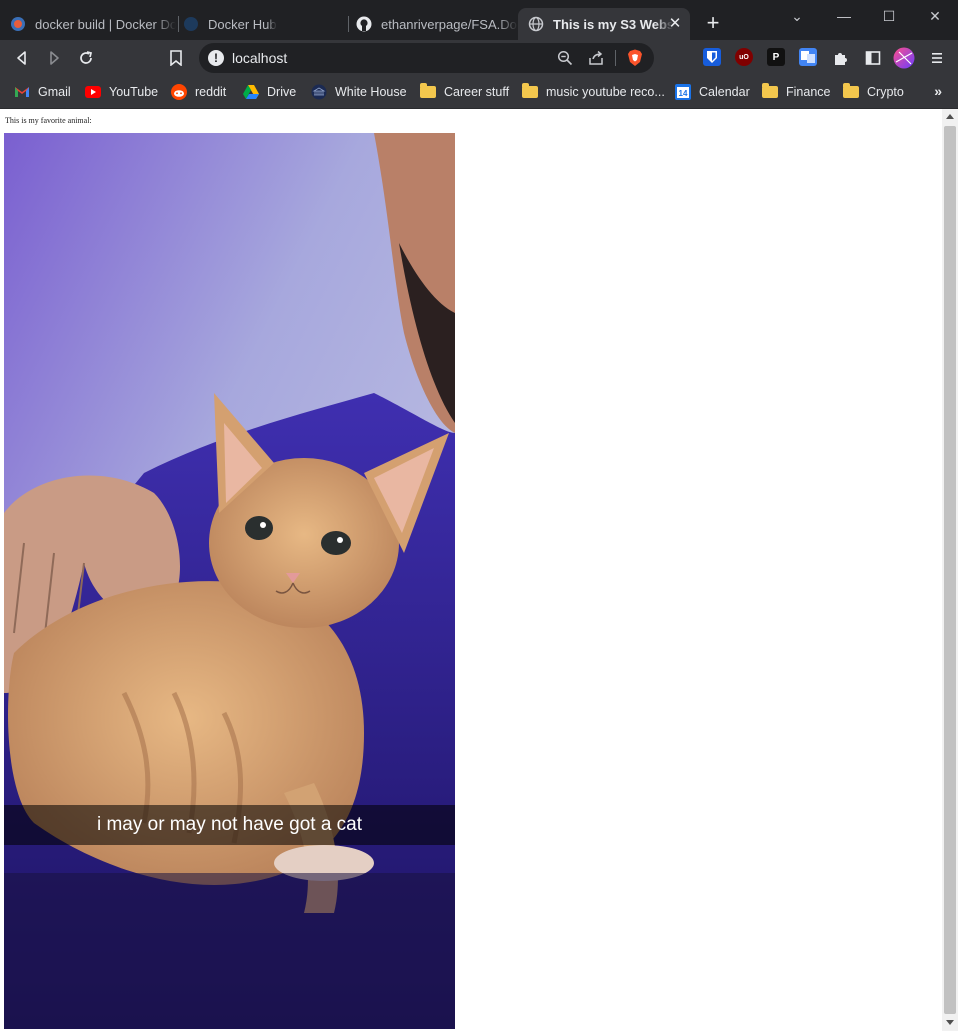 The height and width of the screenshot is (1031, 958). What do you see at coordinates (675, 24) in the screenshot?
I see `close-tab-icon: ✕` at bounding box center [675, 24].